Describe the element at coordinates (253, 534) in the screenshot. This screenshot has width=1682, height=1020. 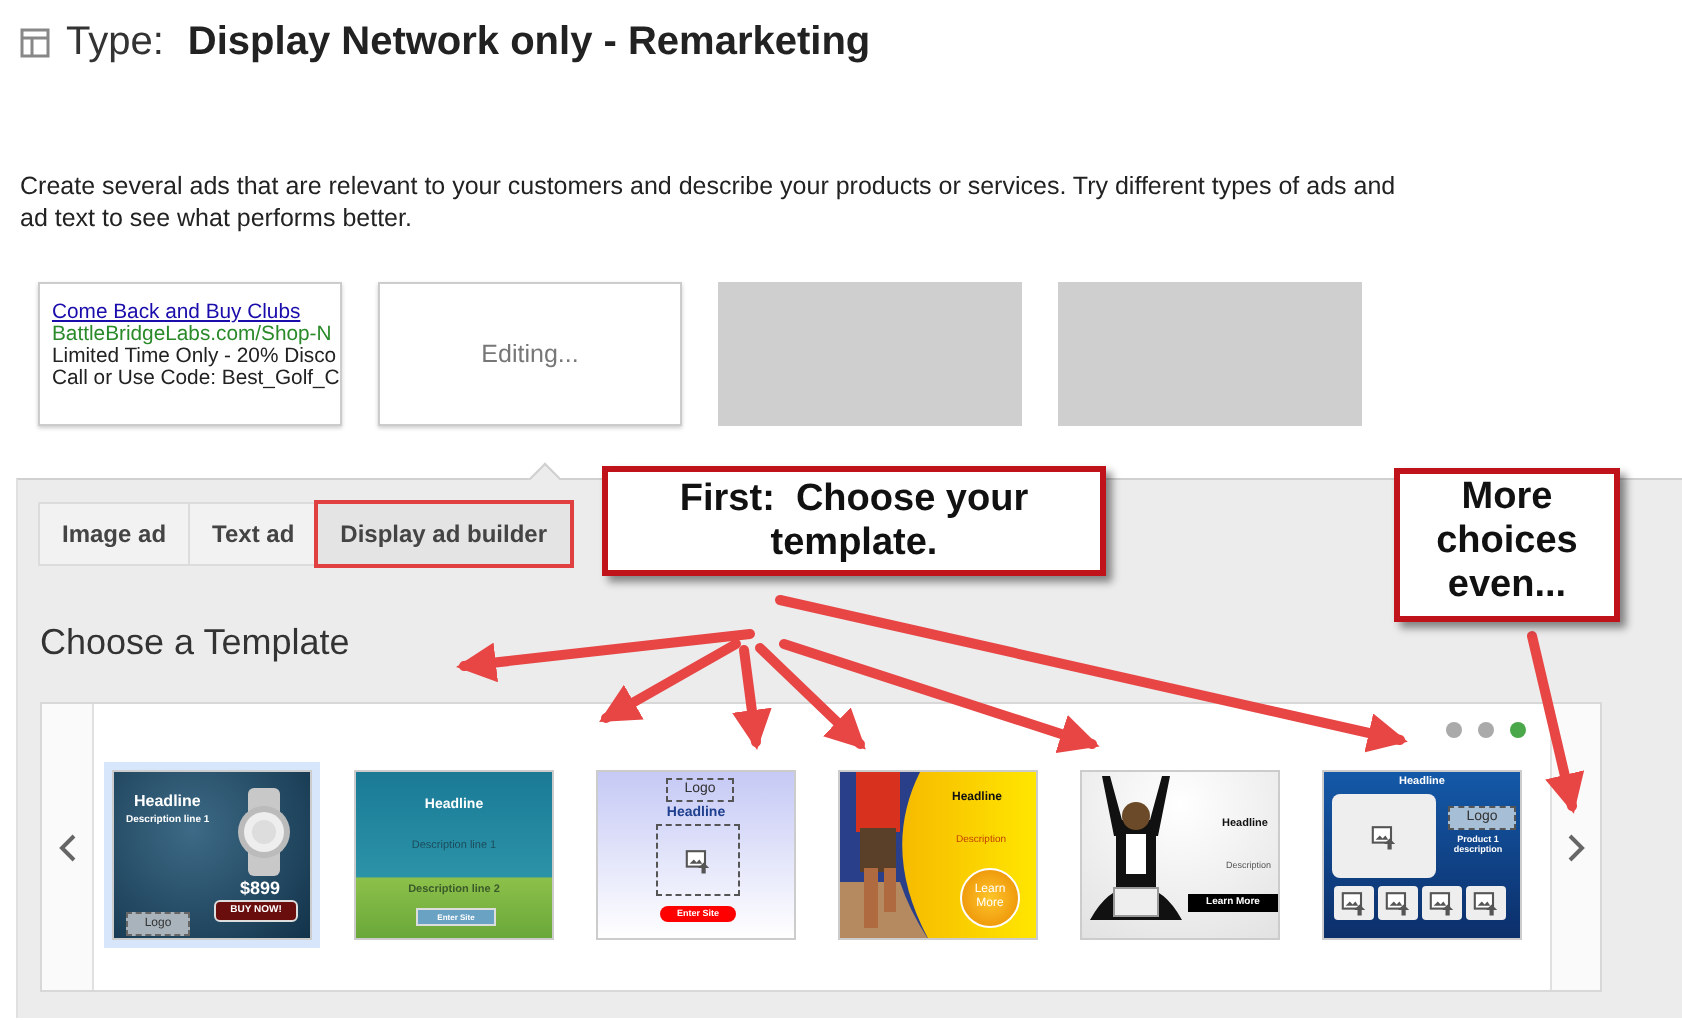
I see `tab: Text ad` at that location.